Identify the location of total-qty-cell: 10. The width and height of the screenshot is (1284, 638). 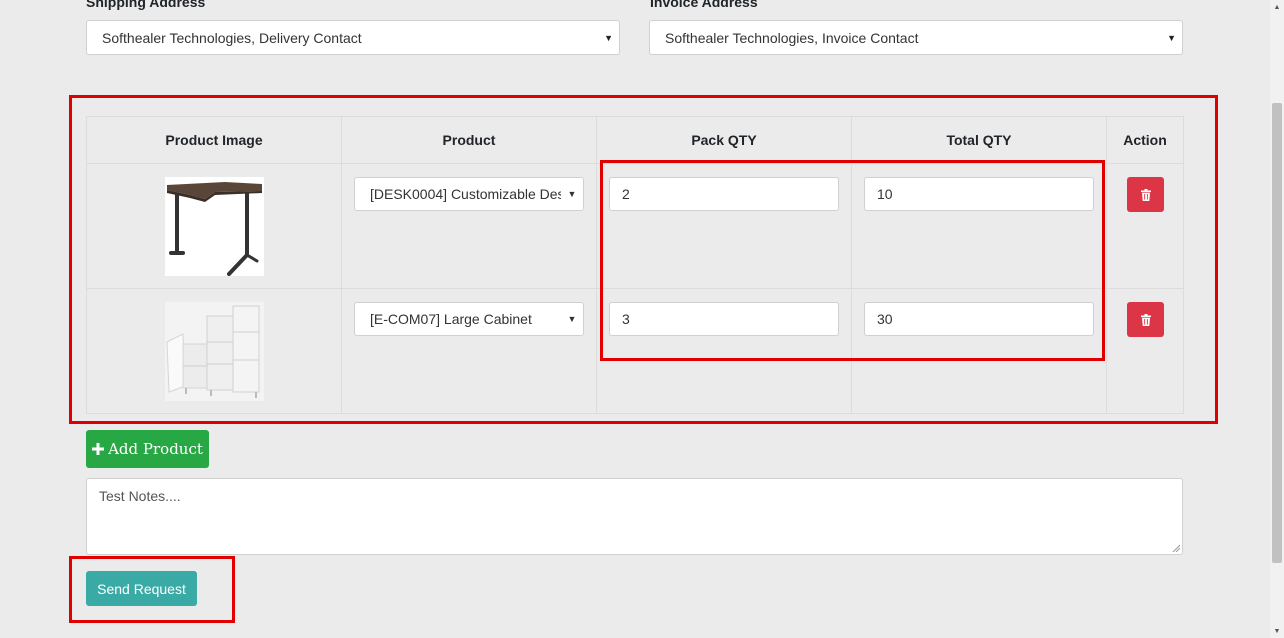
(979, 226).